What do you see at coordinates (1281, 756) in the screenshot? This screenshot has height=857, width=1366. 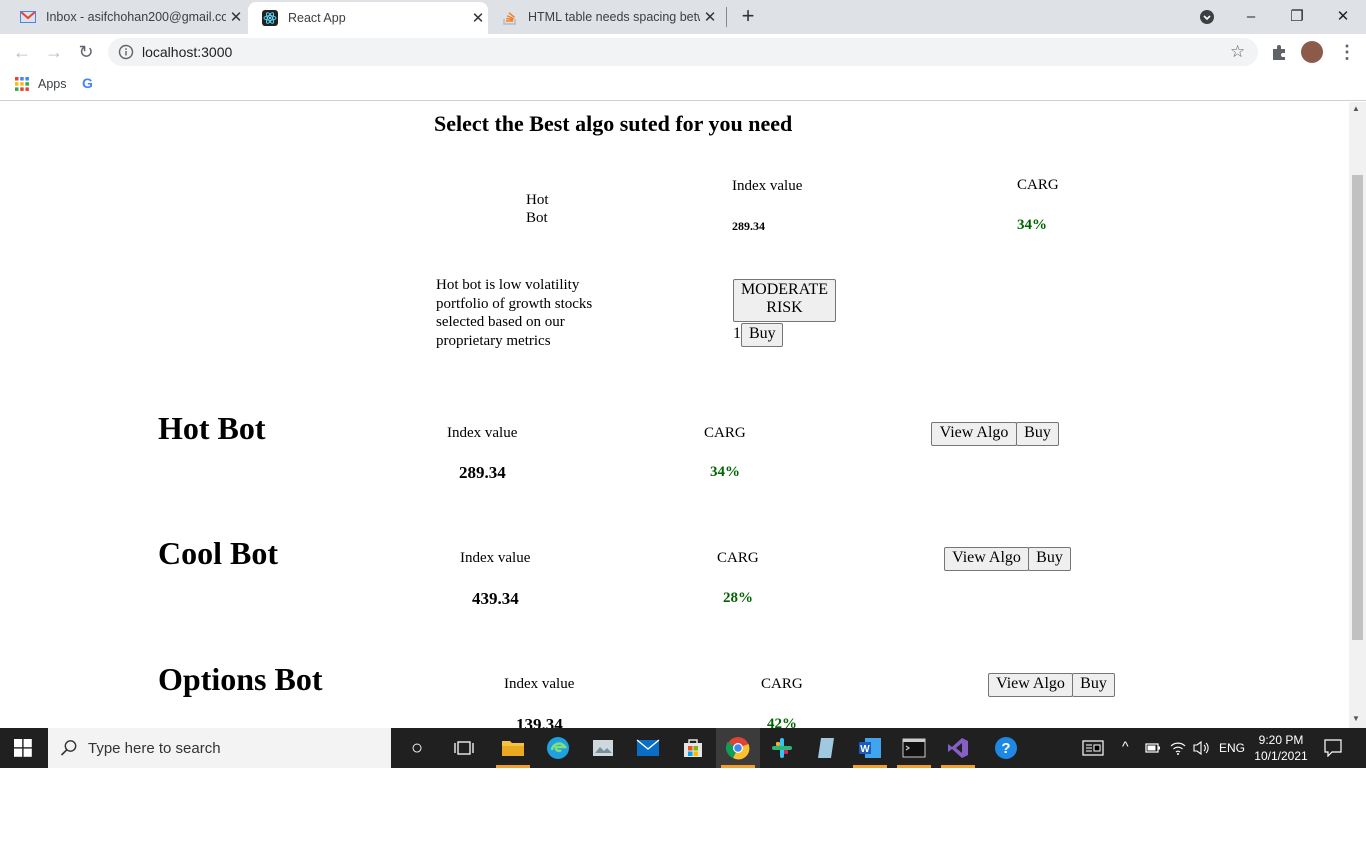 I see `clock-date: 10/1/2021` at bounding box center [1281, 756].